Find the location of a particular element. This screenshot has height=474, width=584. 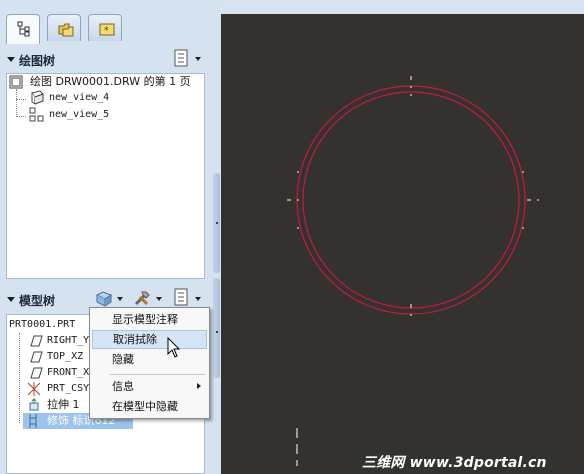

folder-browser-icon is located at coordinates (66, 30).